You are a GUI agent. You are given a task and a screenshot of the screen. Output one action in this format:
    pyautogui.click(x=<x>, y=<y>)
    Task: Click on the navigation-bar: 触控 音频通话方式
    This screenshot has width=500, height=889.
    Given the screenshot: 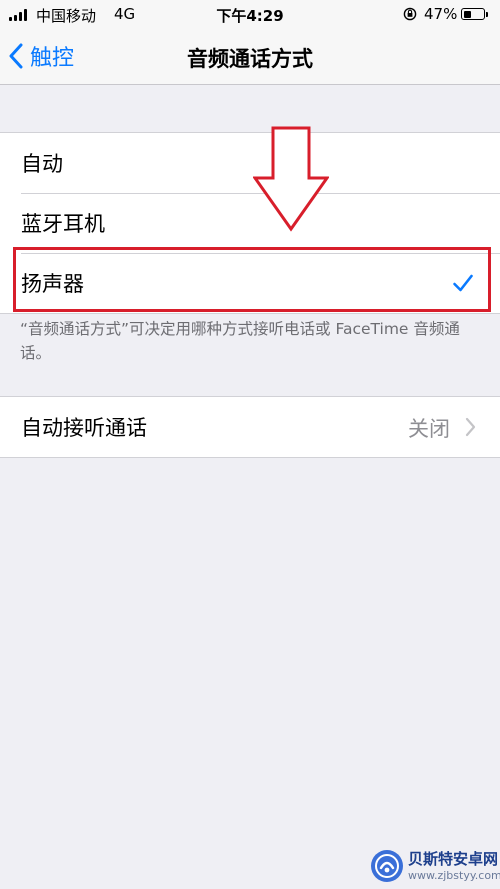 What is the action you would take?
    pyautogui.click(x=250, y=57)
    